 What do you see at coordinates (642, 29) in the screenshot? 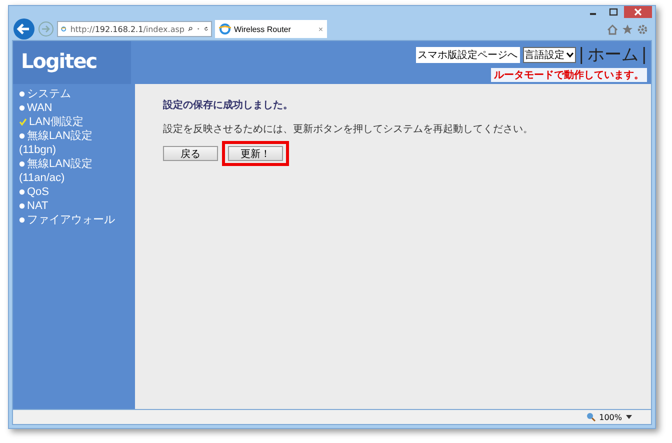
I see `settings-icon` at bounding box center [642, 29].